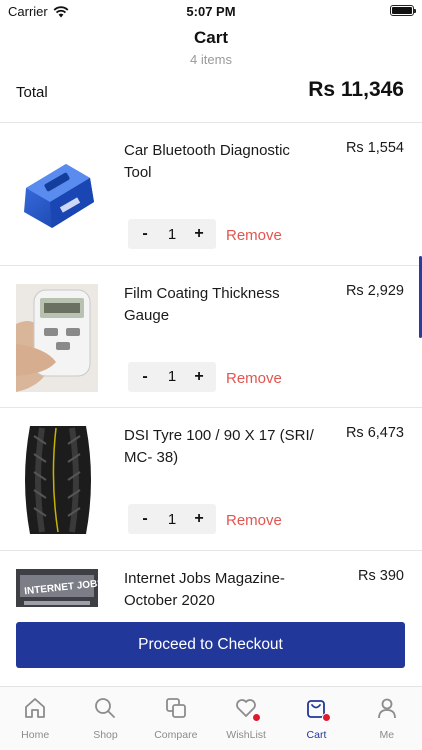  I want to click on product-price: Rs 390, so click(381, 575).